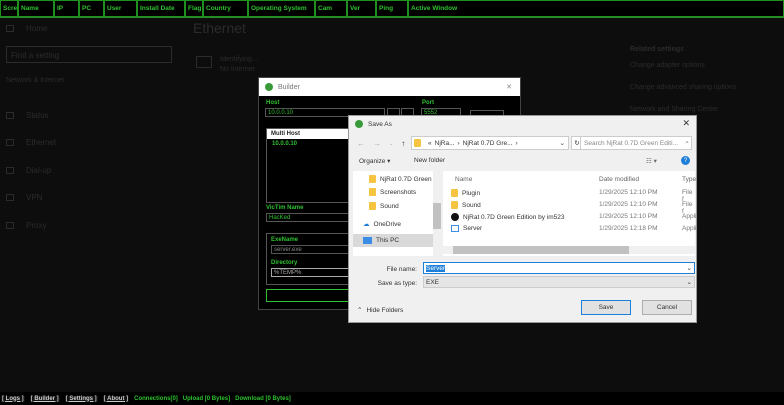  I want to click on upload-stat: Upload [0 Bytes], so click(206, 398).